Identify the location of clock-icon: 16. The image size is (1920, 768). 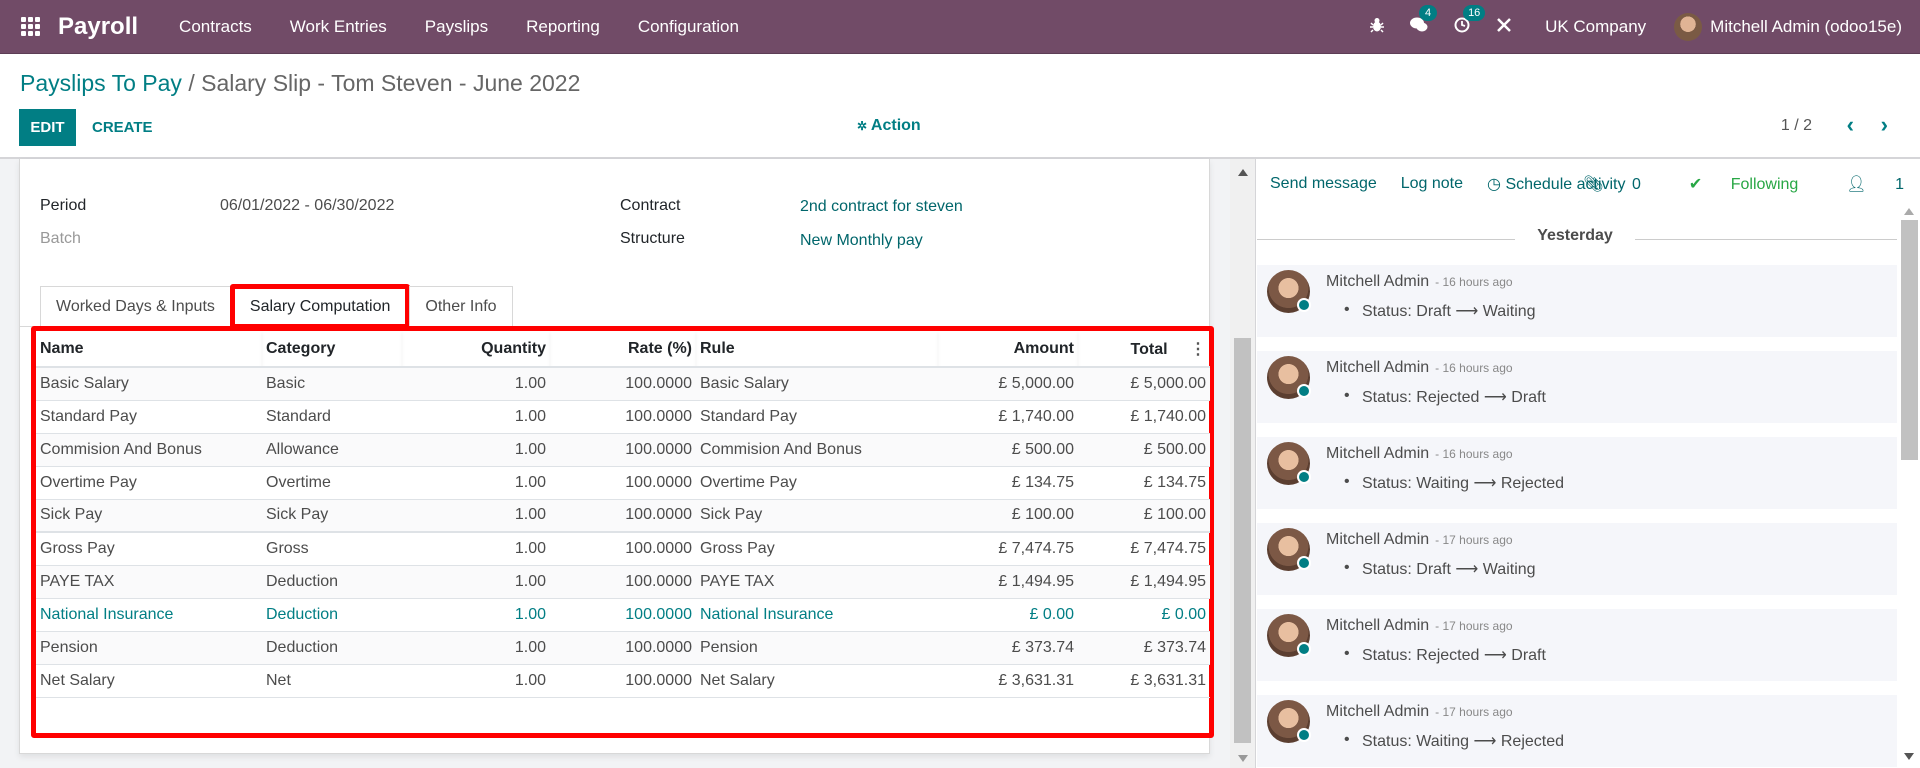
(1470, 21).